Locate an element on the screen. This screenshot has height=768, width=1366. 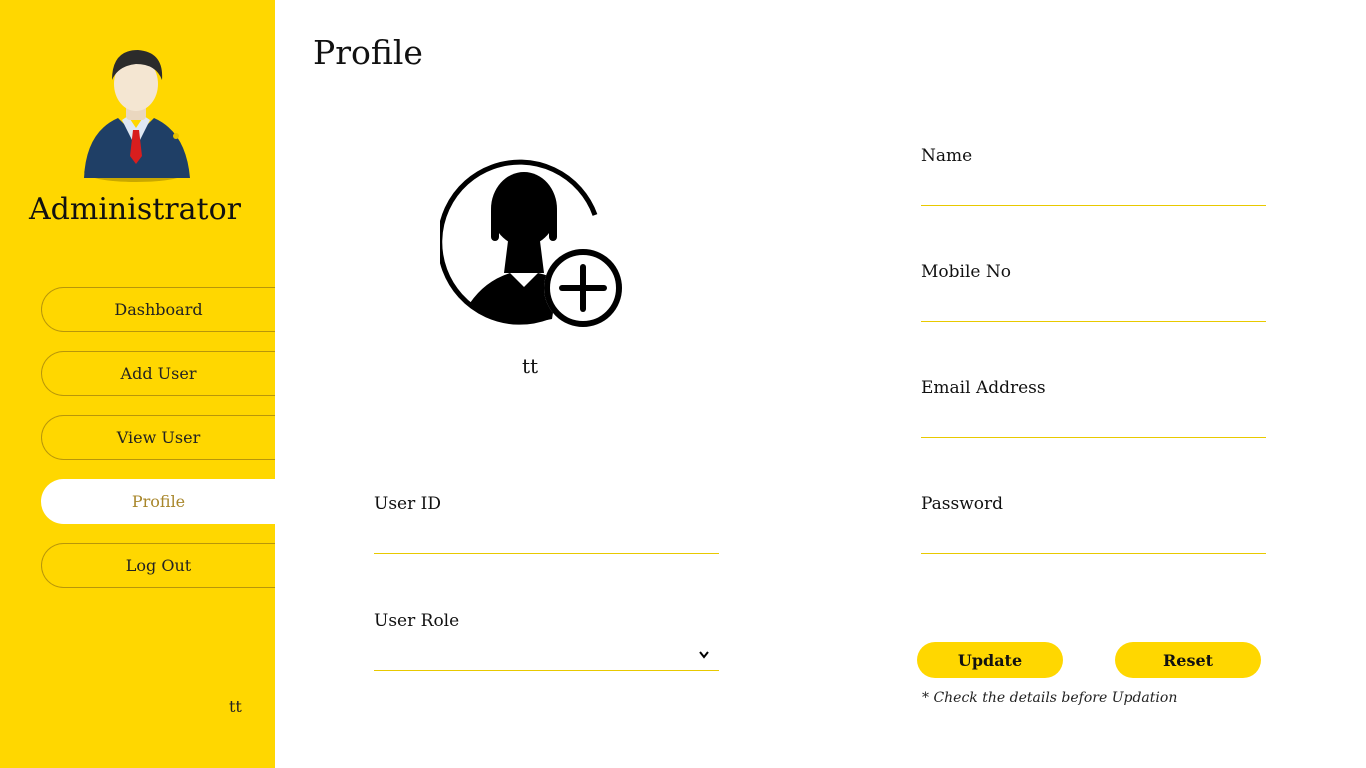
email-label: Email Address is located at coordinates (983, 388).